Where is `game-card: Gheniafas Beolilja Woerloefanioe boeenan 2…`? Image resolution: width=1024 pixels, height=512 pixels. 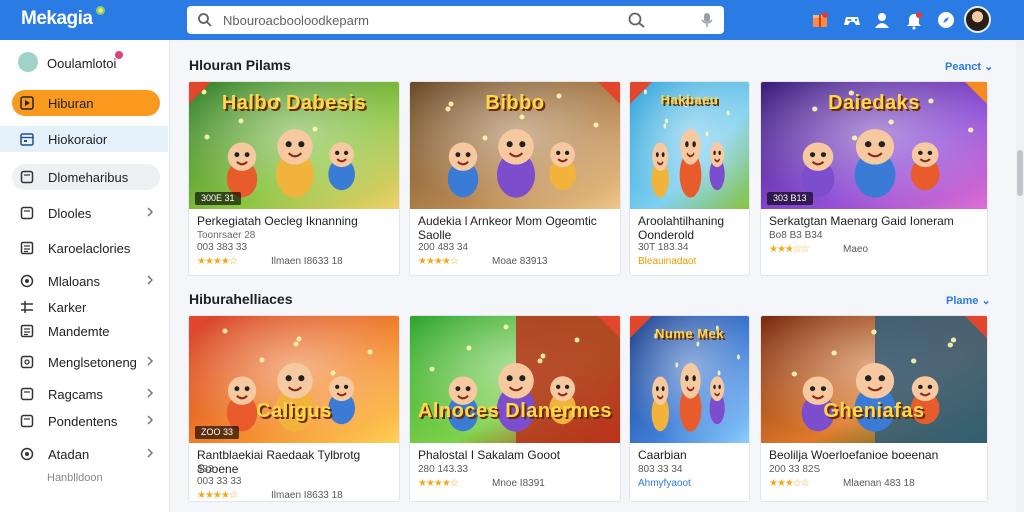 game-card: Gheniafas Beolilja Woerloefanioe boeenan 2… is located at coordinates (874, 408).